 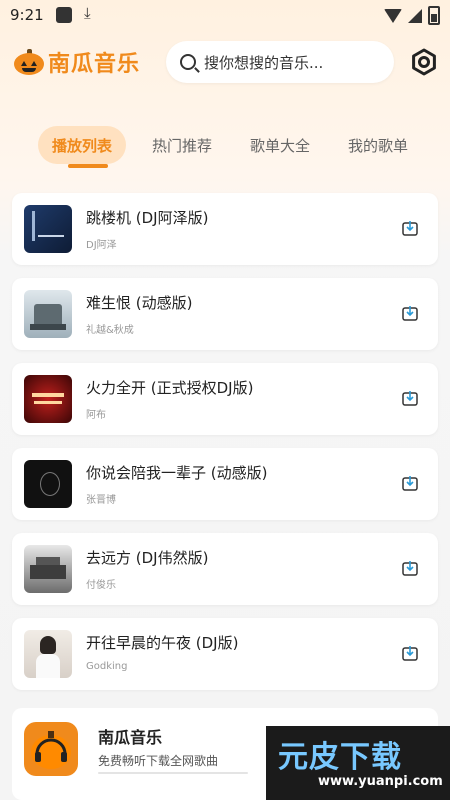 What do you see at coordinates (170, 388) in the screenshot?
I see `song-title: 火力全开 (正式授权DJ版)` at bounding box center [170, 388].